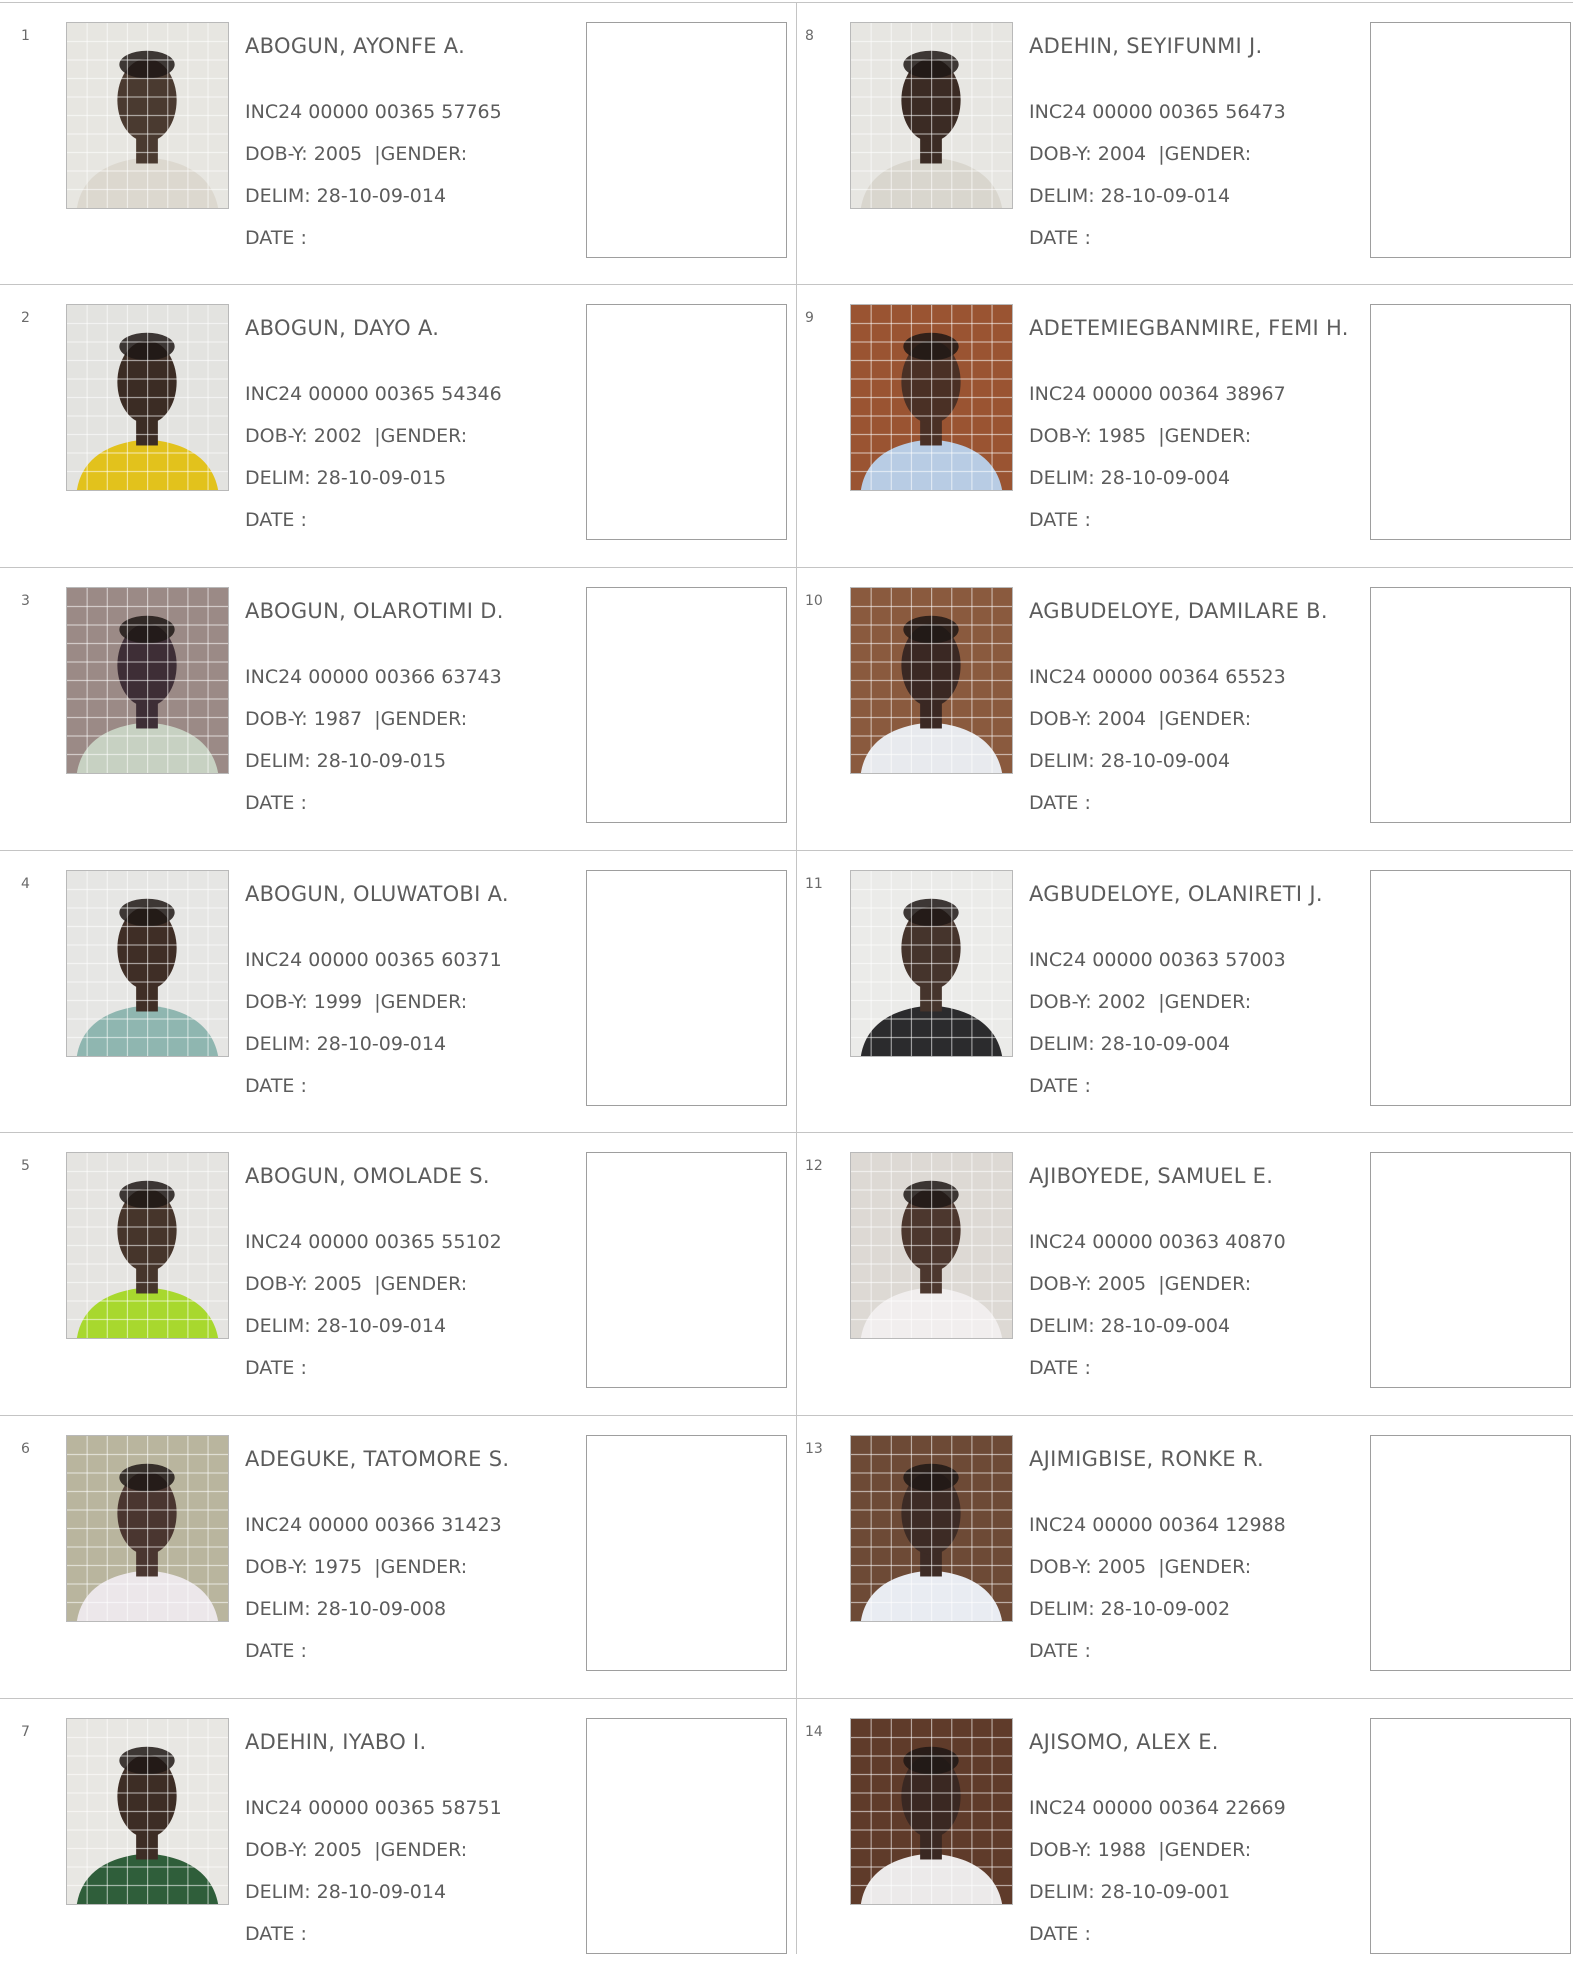 The width and height of the screenshot is (1573, 1981). Describe the element at coordinates (1165, 1609) in the screenshot. I see `delim-code: 28-10-09-002` at that location.